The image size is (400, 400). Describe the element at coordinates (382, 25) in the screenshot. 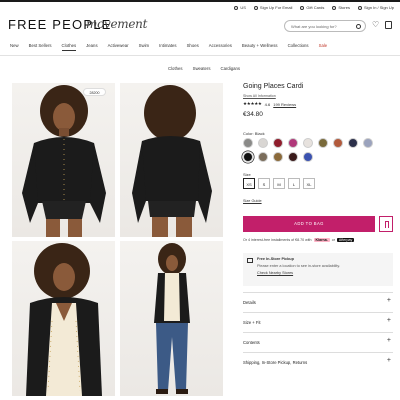

I see `header-icons: ♡` at that location.